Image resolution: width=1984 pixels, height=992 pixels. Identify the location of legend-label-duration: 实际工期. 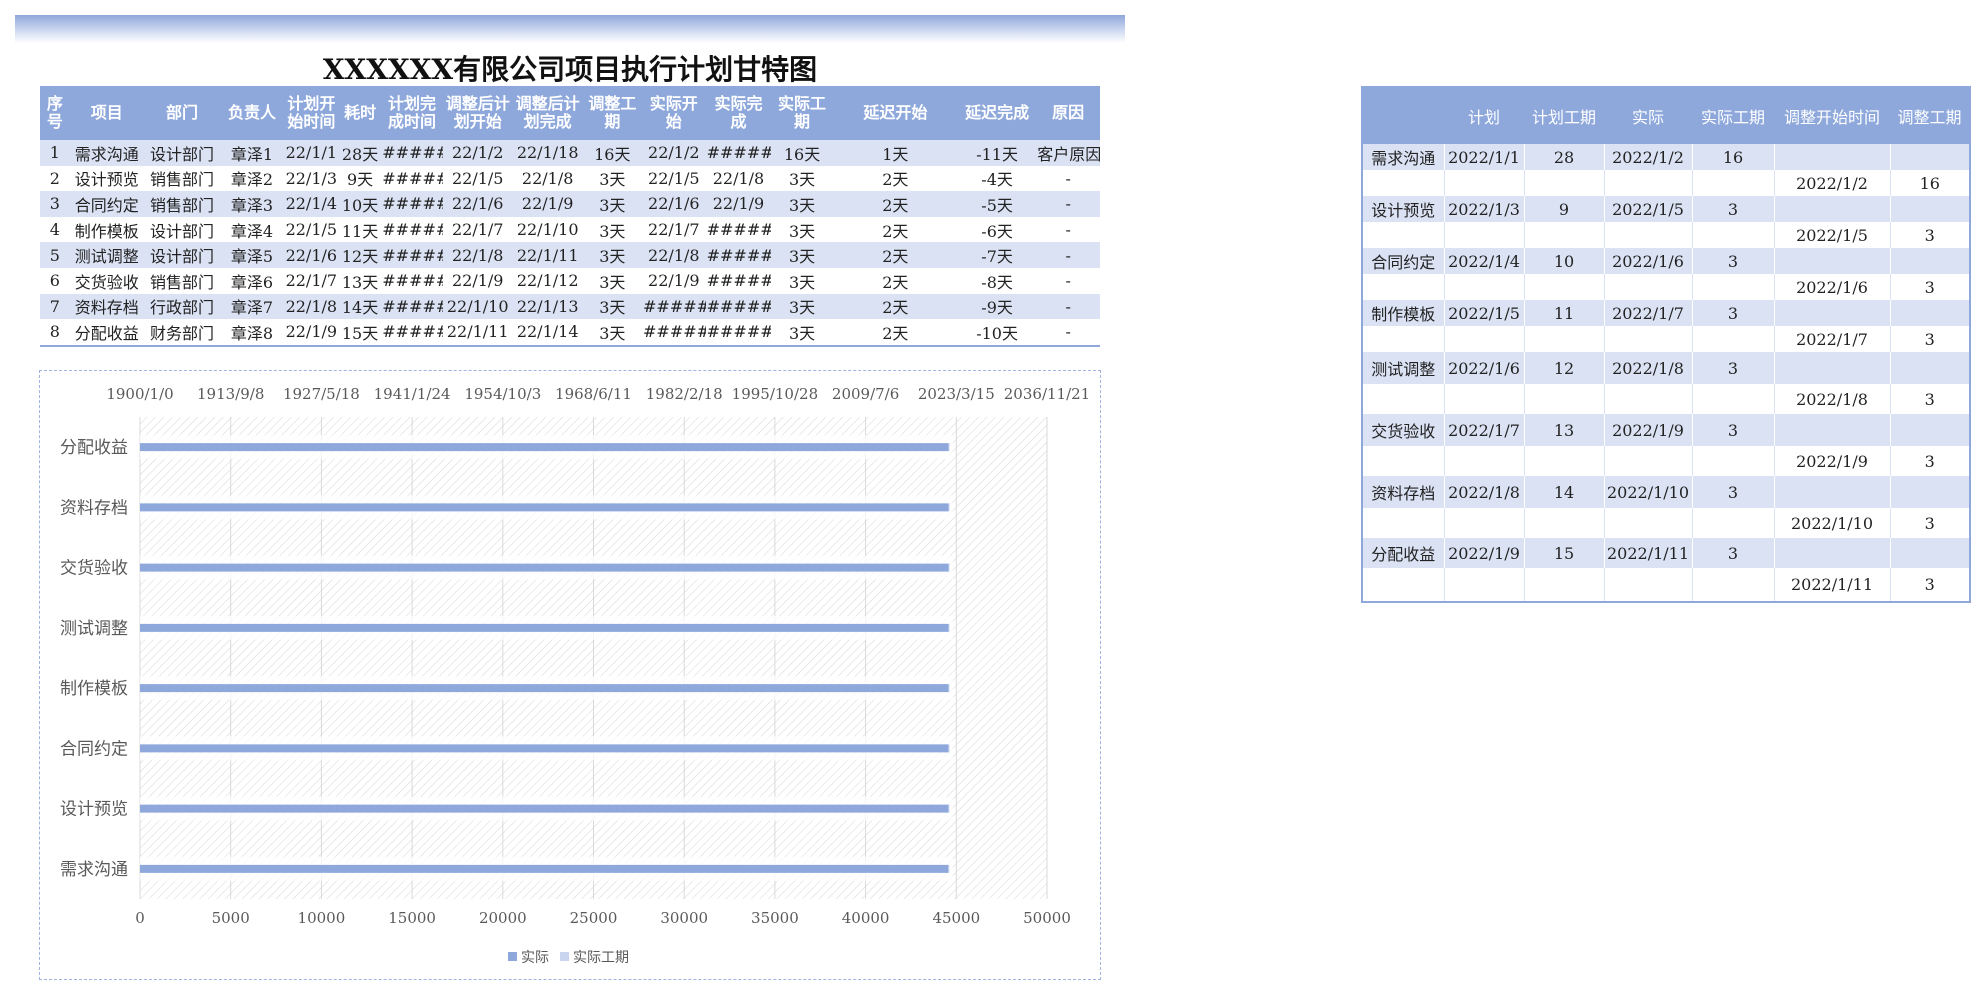
(601, 958).